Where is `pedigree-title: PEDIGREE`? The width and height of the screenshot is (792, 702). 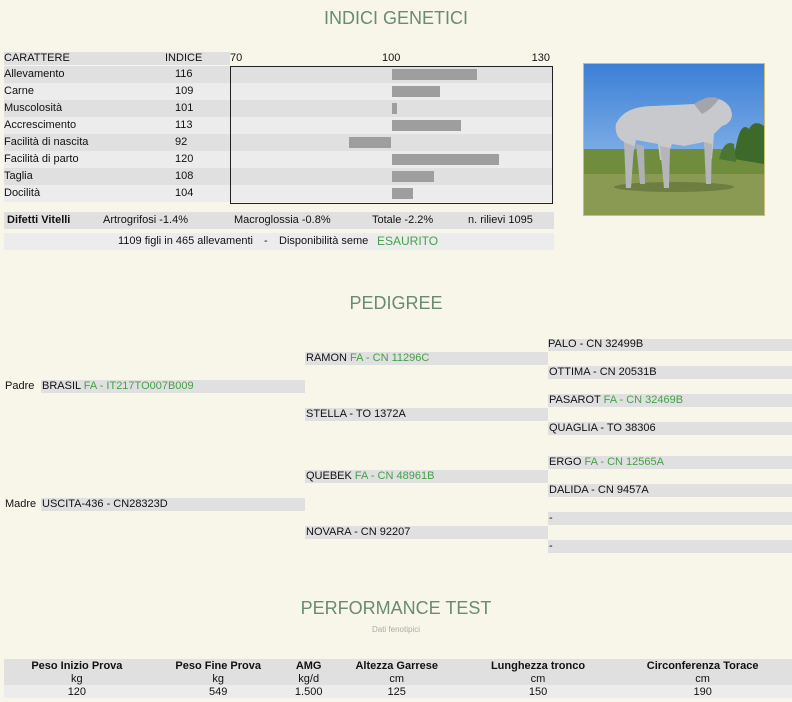
pedigree-title: PEDIGREE is located at coordinates (396, 303).